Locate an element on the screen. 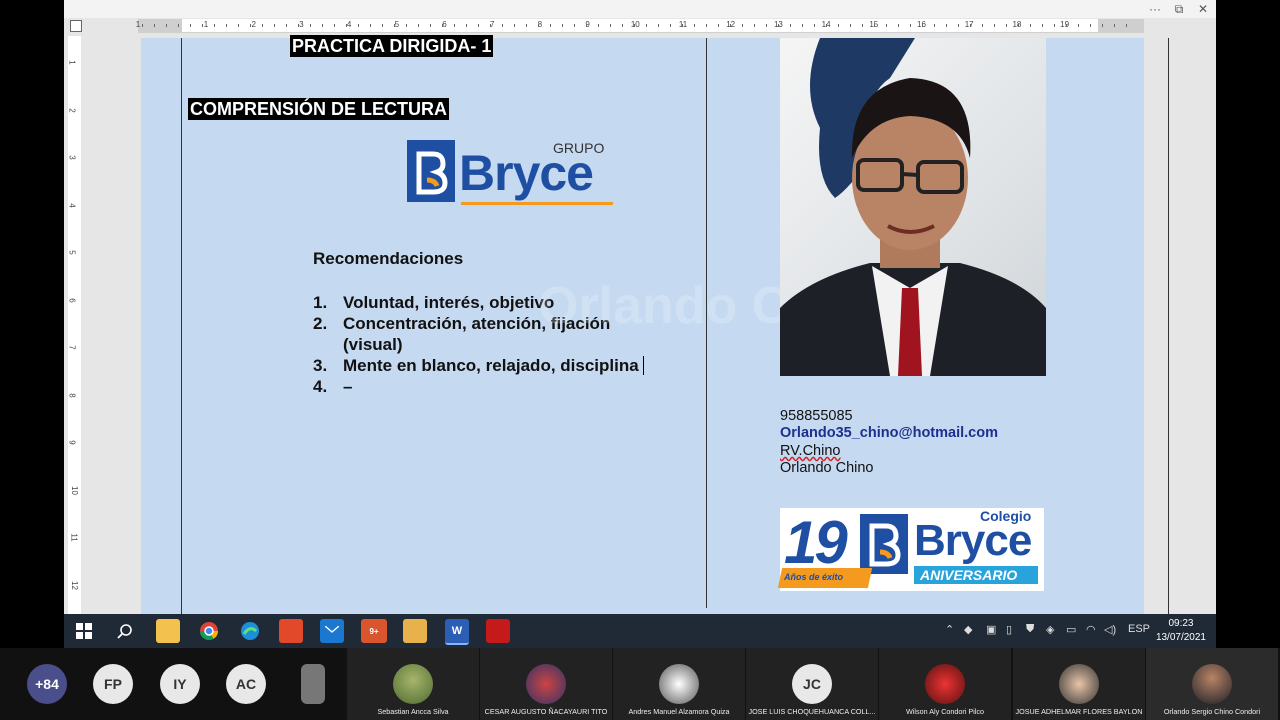 The image size is (1280, 720). windows-icon is located at coordinates (84, 631).